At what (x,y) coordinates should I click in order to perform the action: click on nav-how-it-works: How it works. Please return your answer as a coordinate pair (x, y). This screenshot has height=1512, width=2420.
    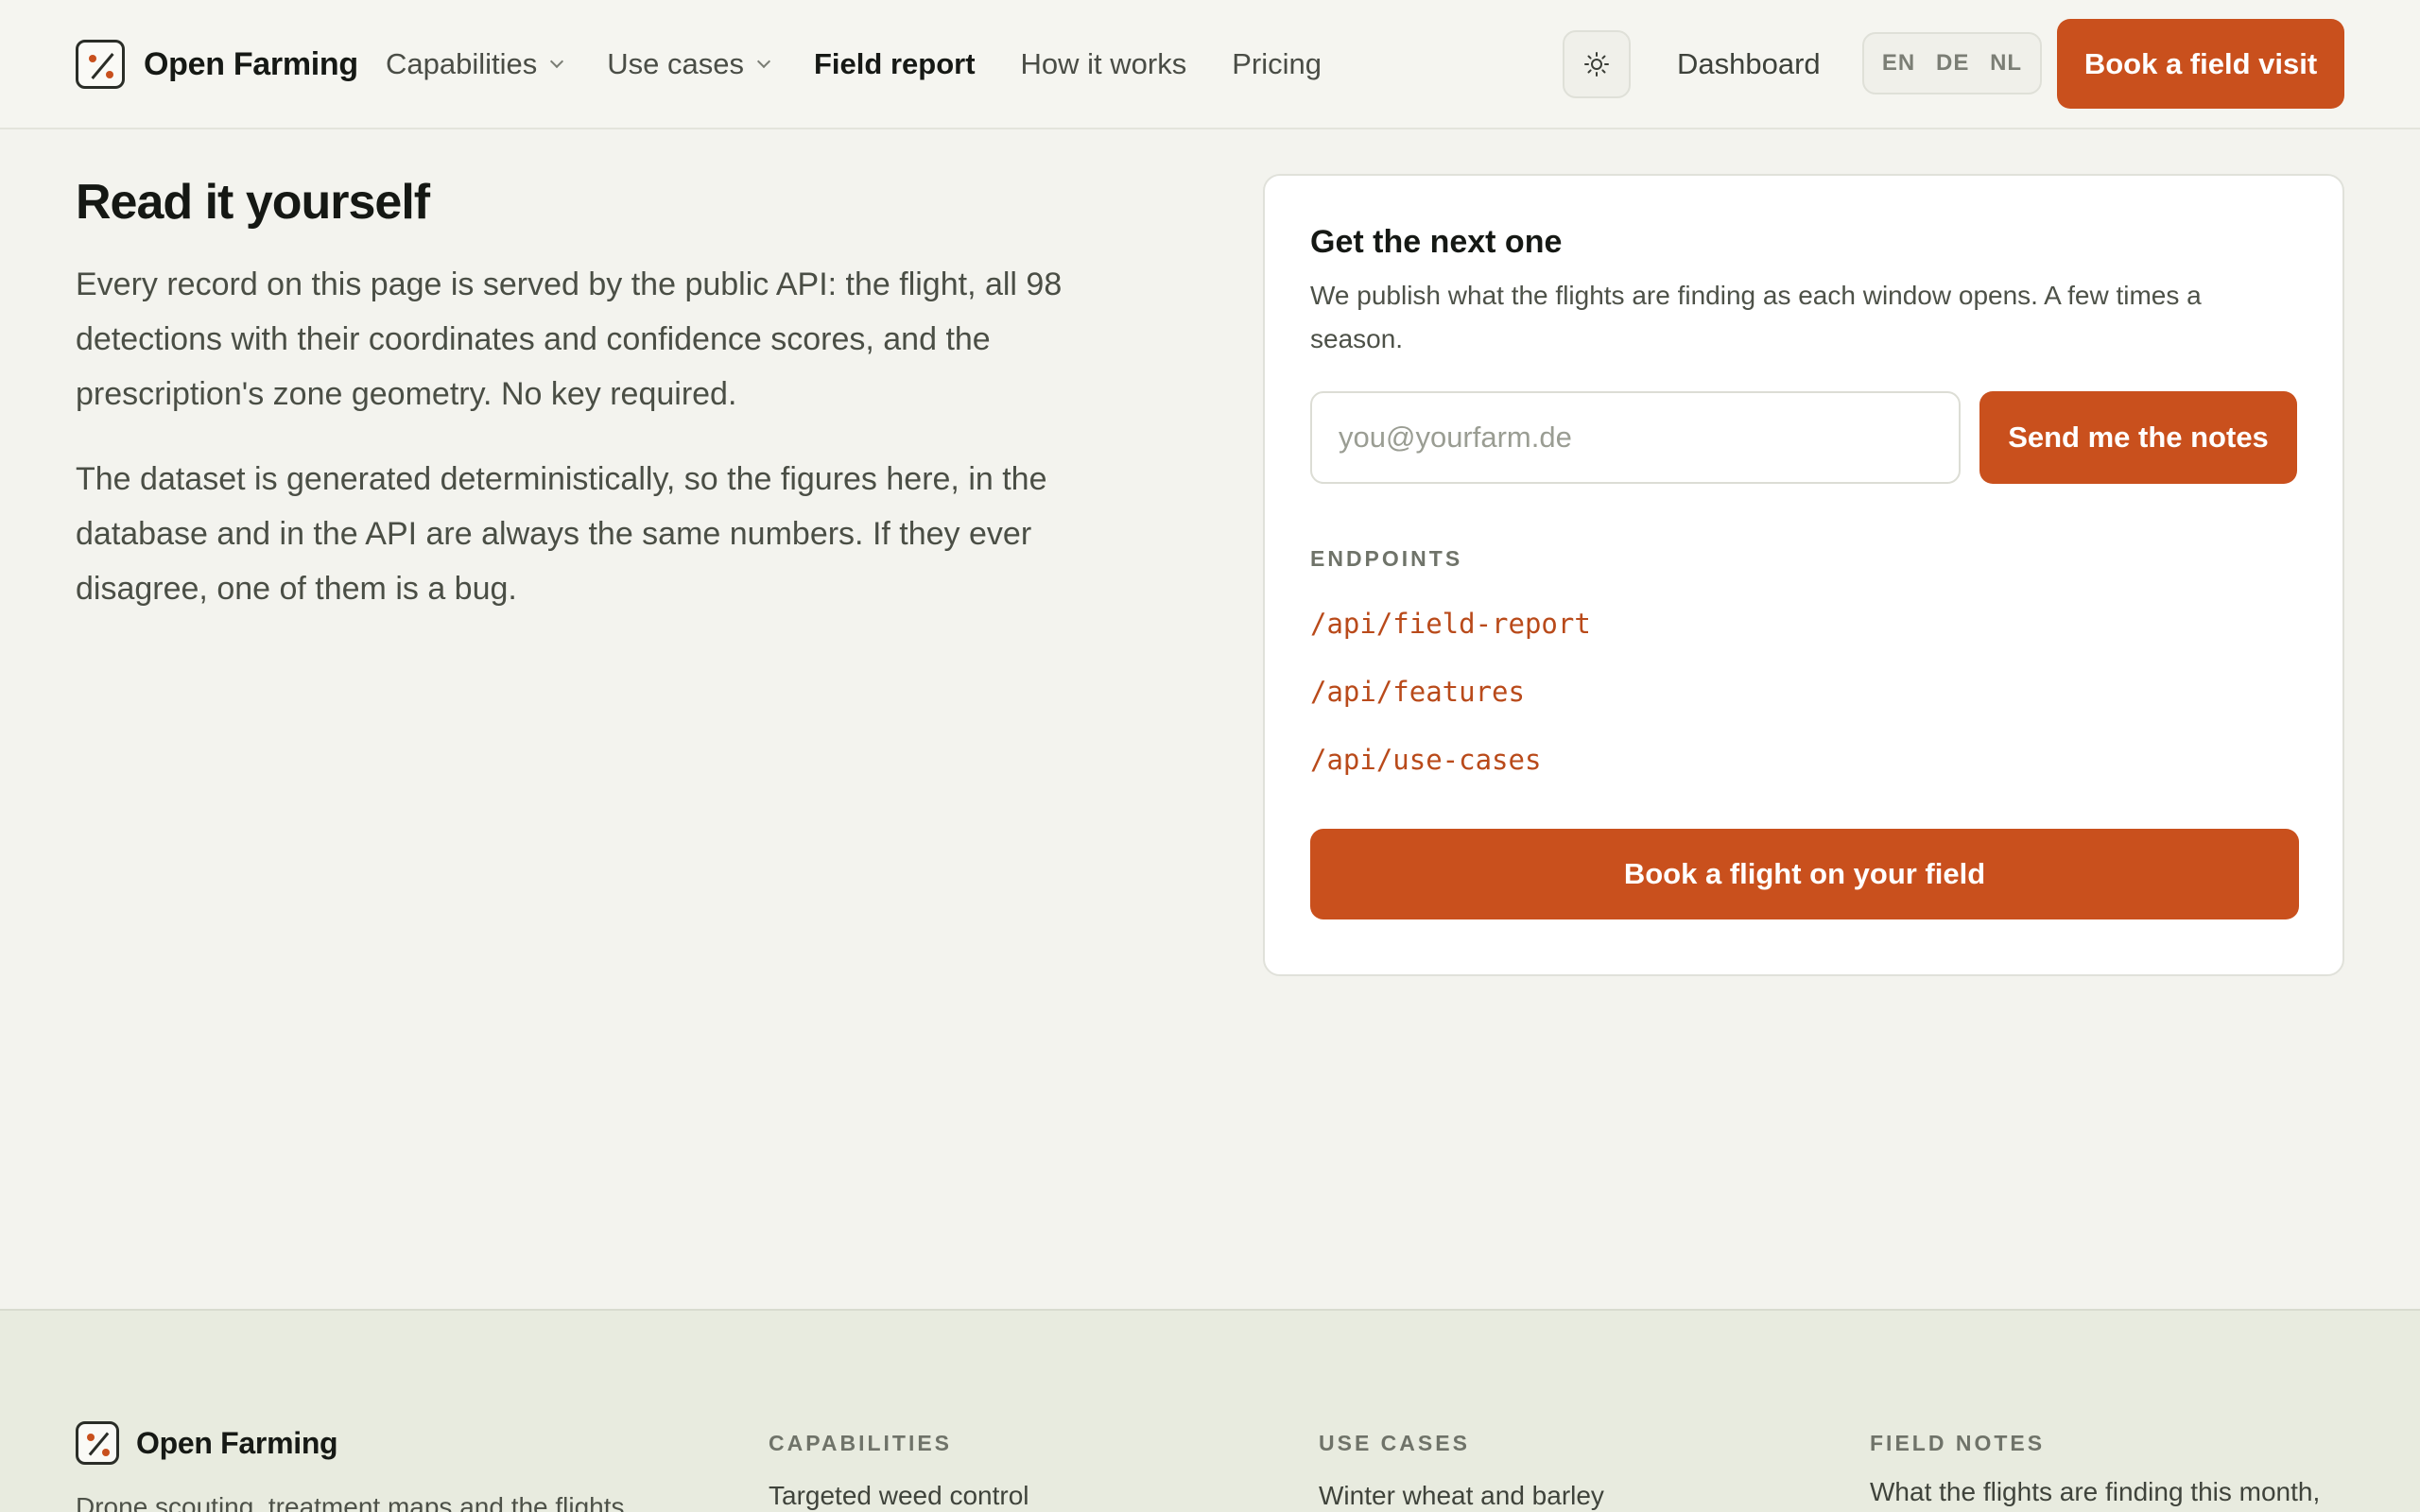
    Looking at the image, I should click on (1104, 64).